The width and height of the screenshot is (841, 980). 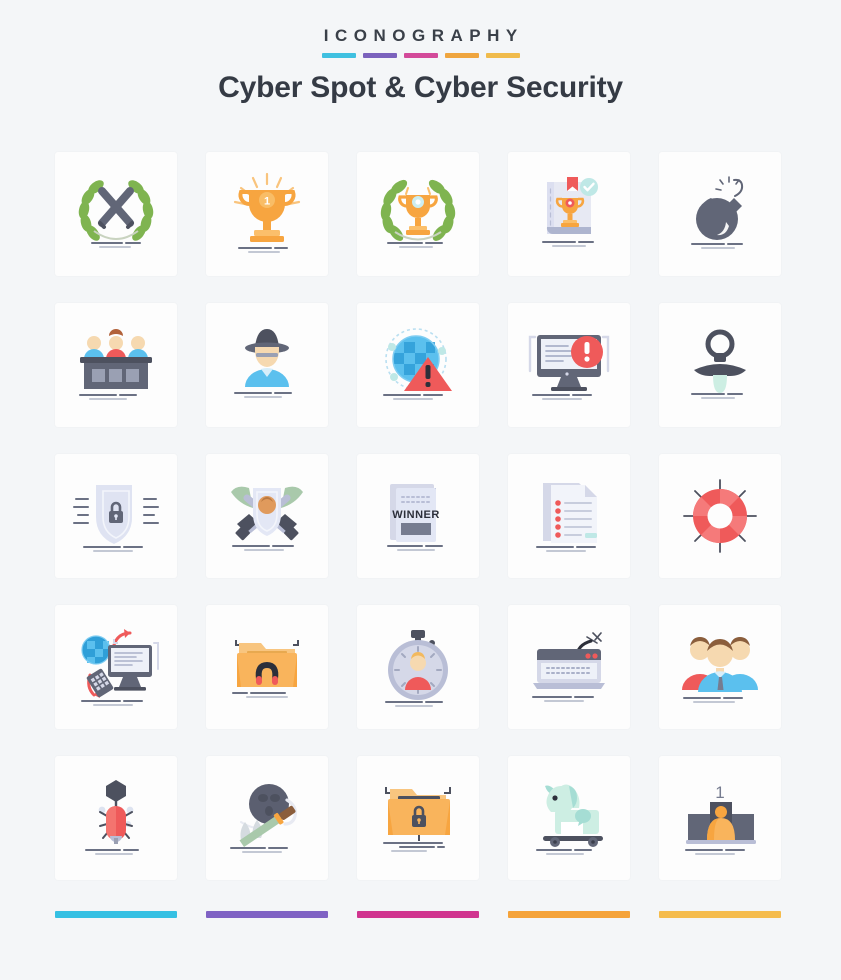 I want to click on trophy-first-place-icon: 1, so click(x=267, y=212).